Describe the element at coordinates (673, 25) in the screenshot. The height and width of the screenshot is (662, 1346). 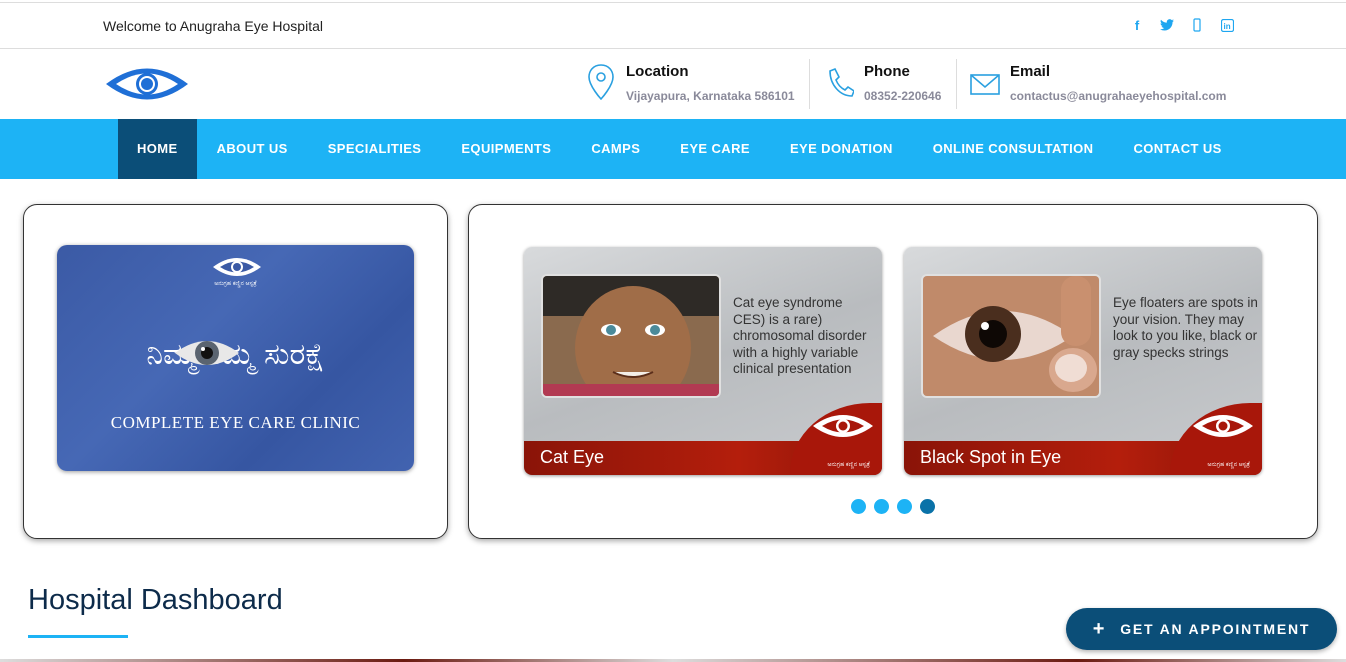
I see `top-bar: Welcome to Anugraha Eye Hospital f in` at that location.